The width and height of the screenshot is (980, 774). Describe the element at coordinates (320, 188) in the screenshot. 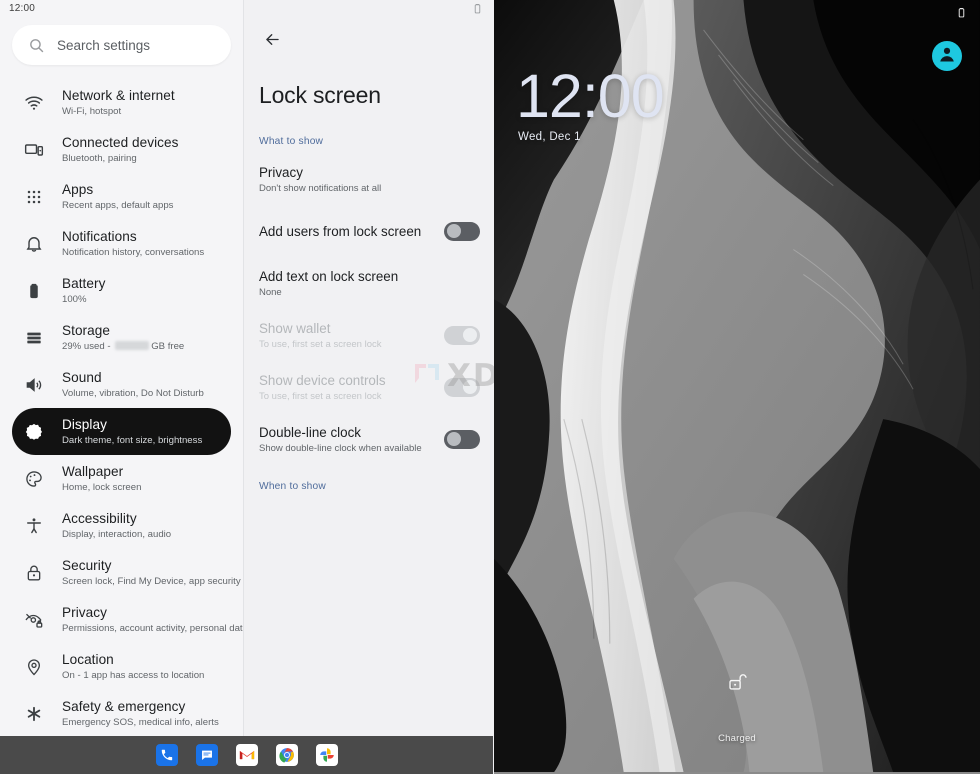

I see `row-subtitle: Don't show notifications at all` at that location.